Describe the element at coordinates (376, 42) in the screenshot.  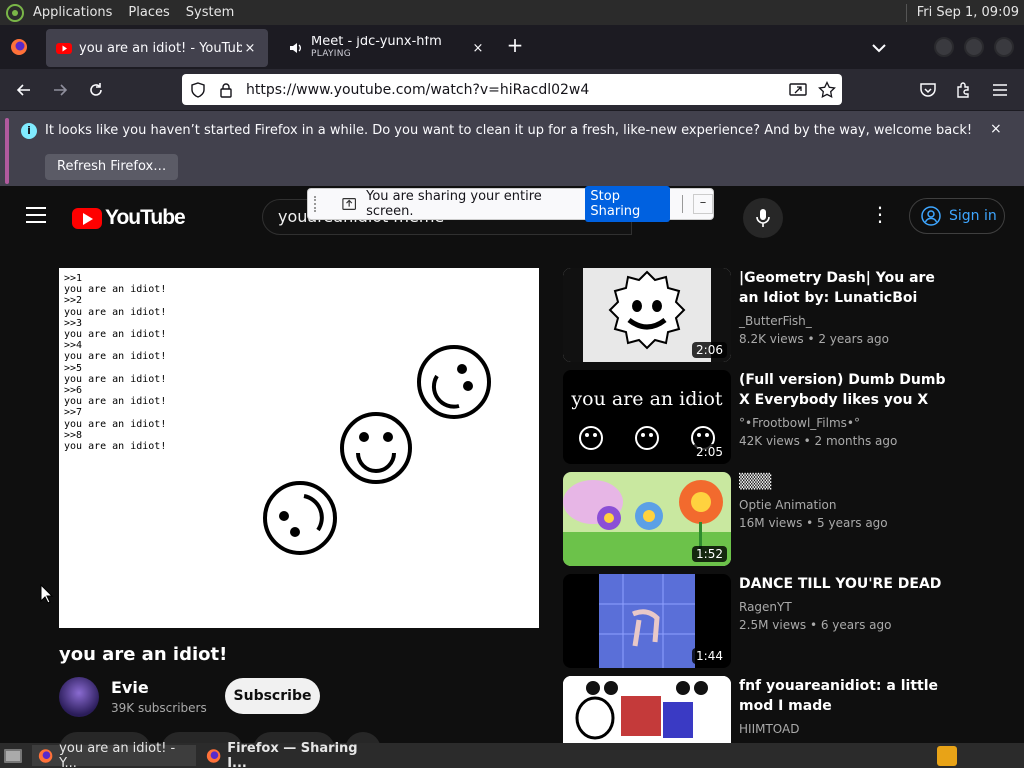
I see `tab-title: Meet - jdc-yunx-hfm` at that location.